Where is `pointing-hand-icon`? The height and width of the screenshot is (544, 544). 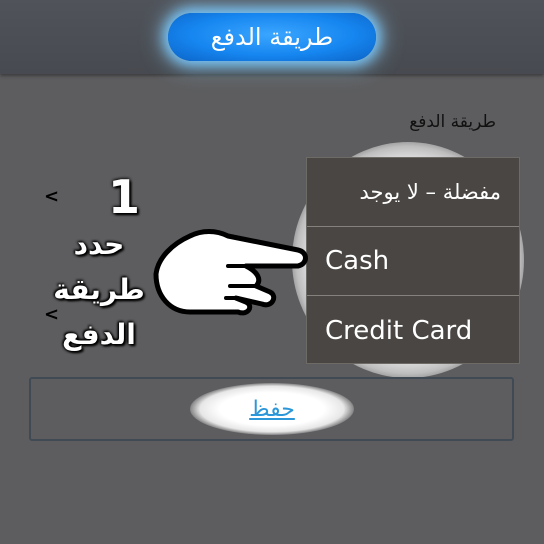 pointing-hand-icon is located at coordinates (230, 272).